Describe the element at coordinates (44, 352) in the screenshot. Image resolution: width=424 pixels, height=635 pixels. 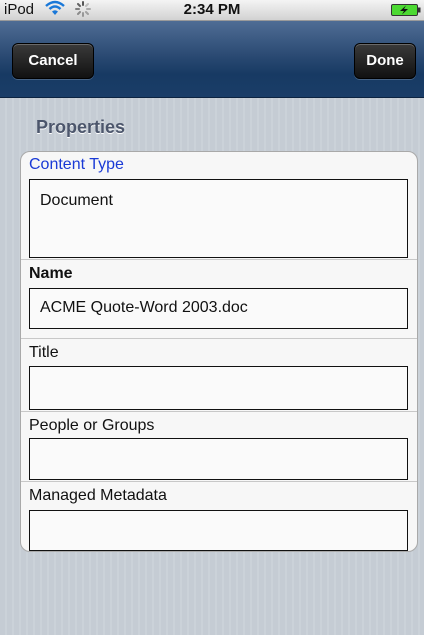
I see `title-label: Title` at that location.